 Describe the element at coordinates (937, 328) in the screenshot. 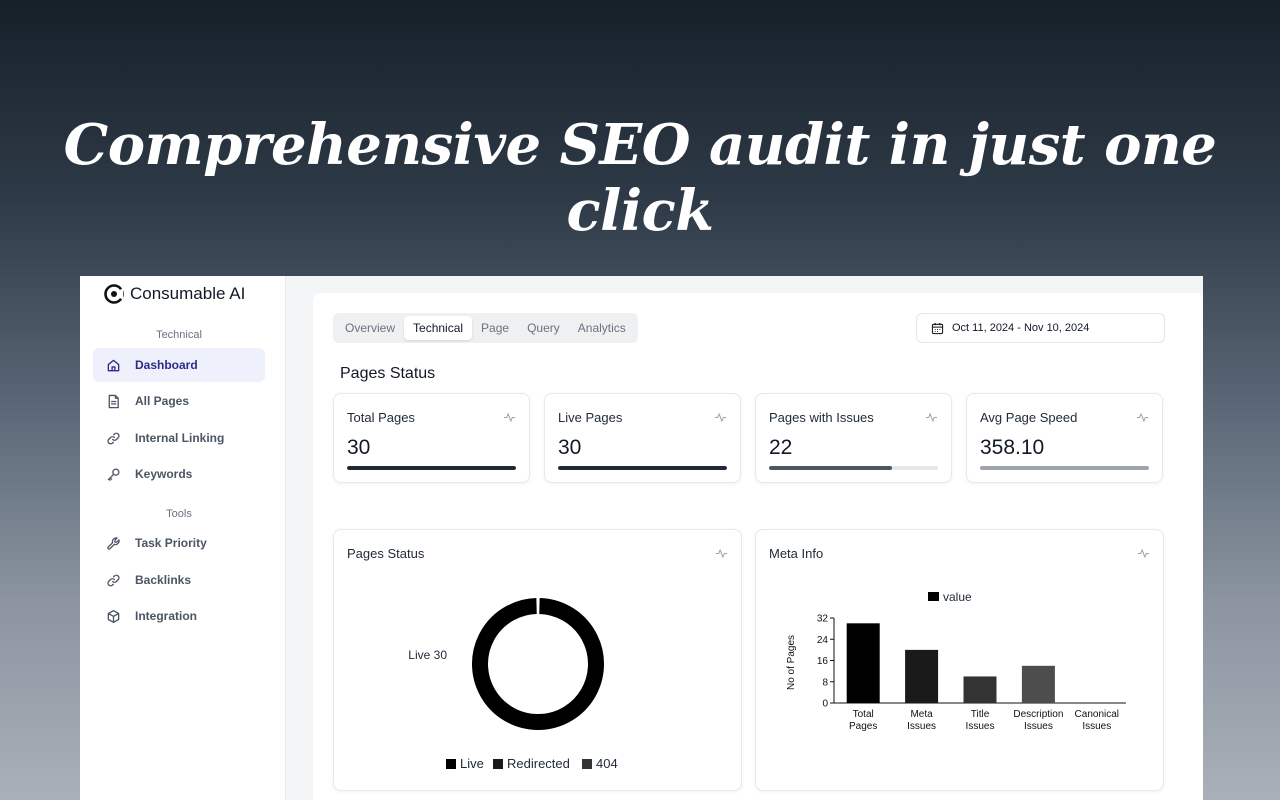

I see `calendar-icon` at that location.